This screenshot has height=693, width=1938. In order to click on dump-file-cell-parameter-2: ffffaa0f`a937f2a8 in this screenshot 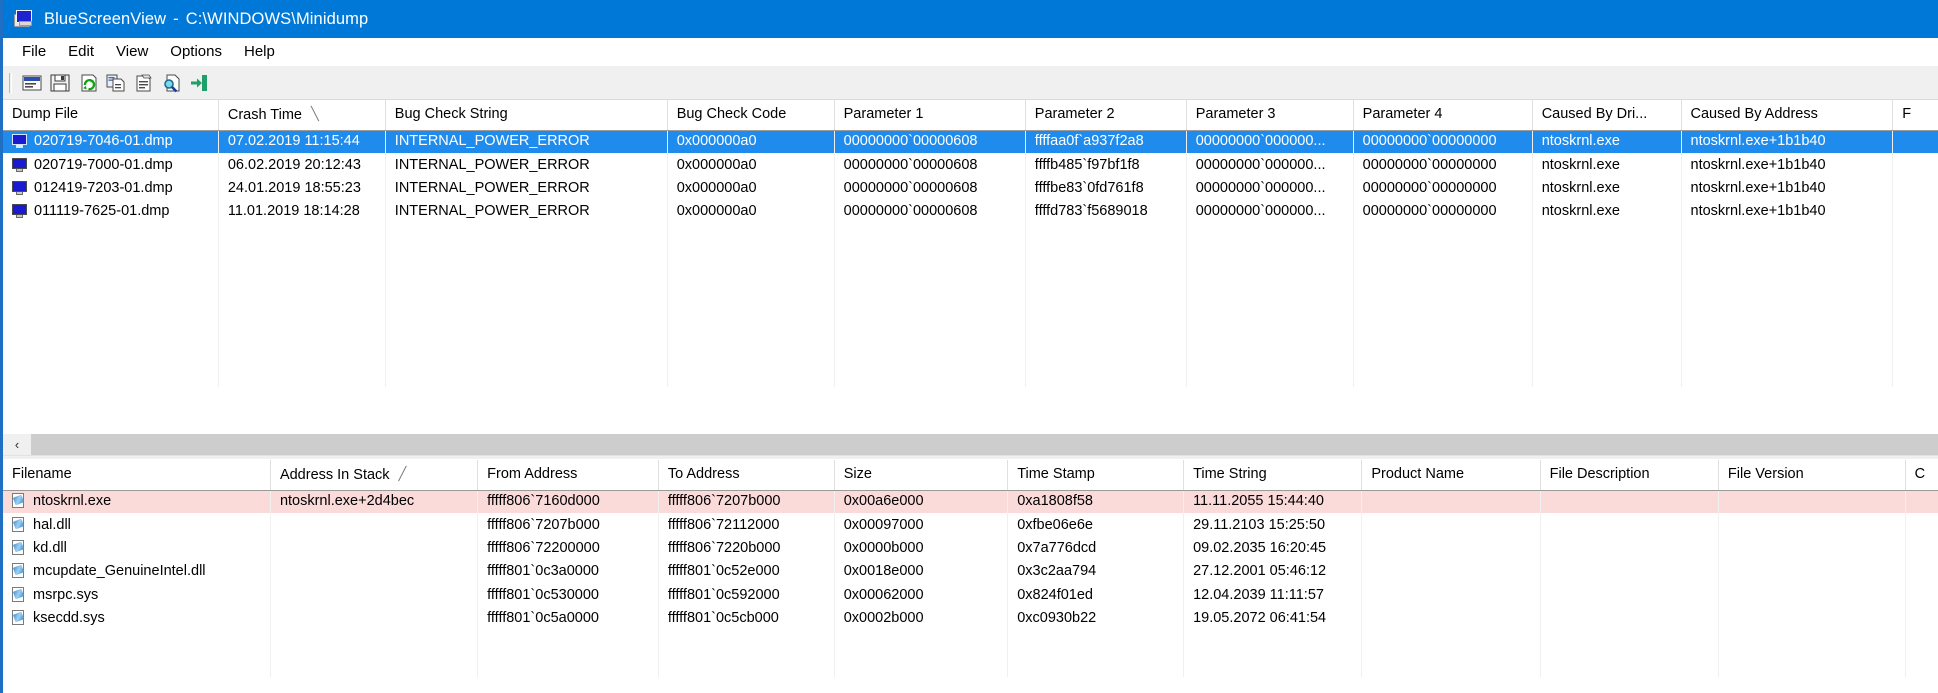, I will do `click(1106, 142)`.